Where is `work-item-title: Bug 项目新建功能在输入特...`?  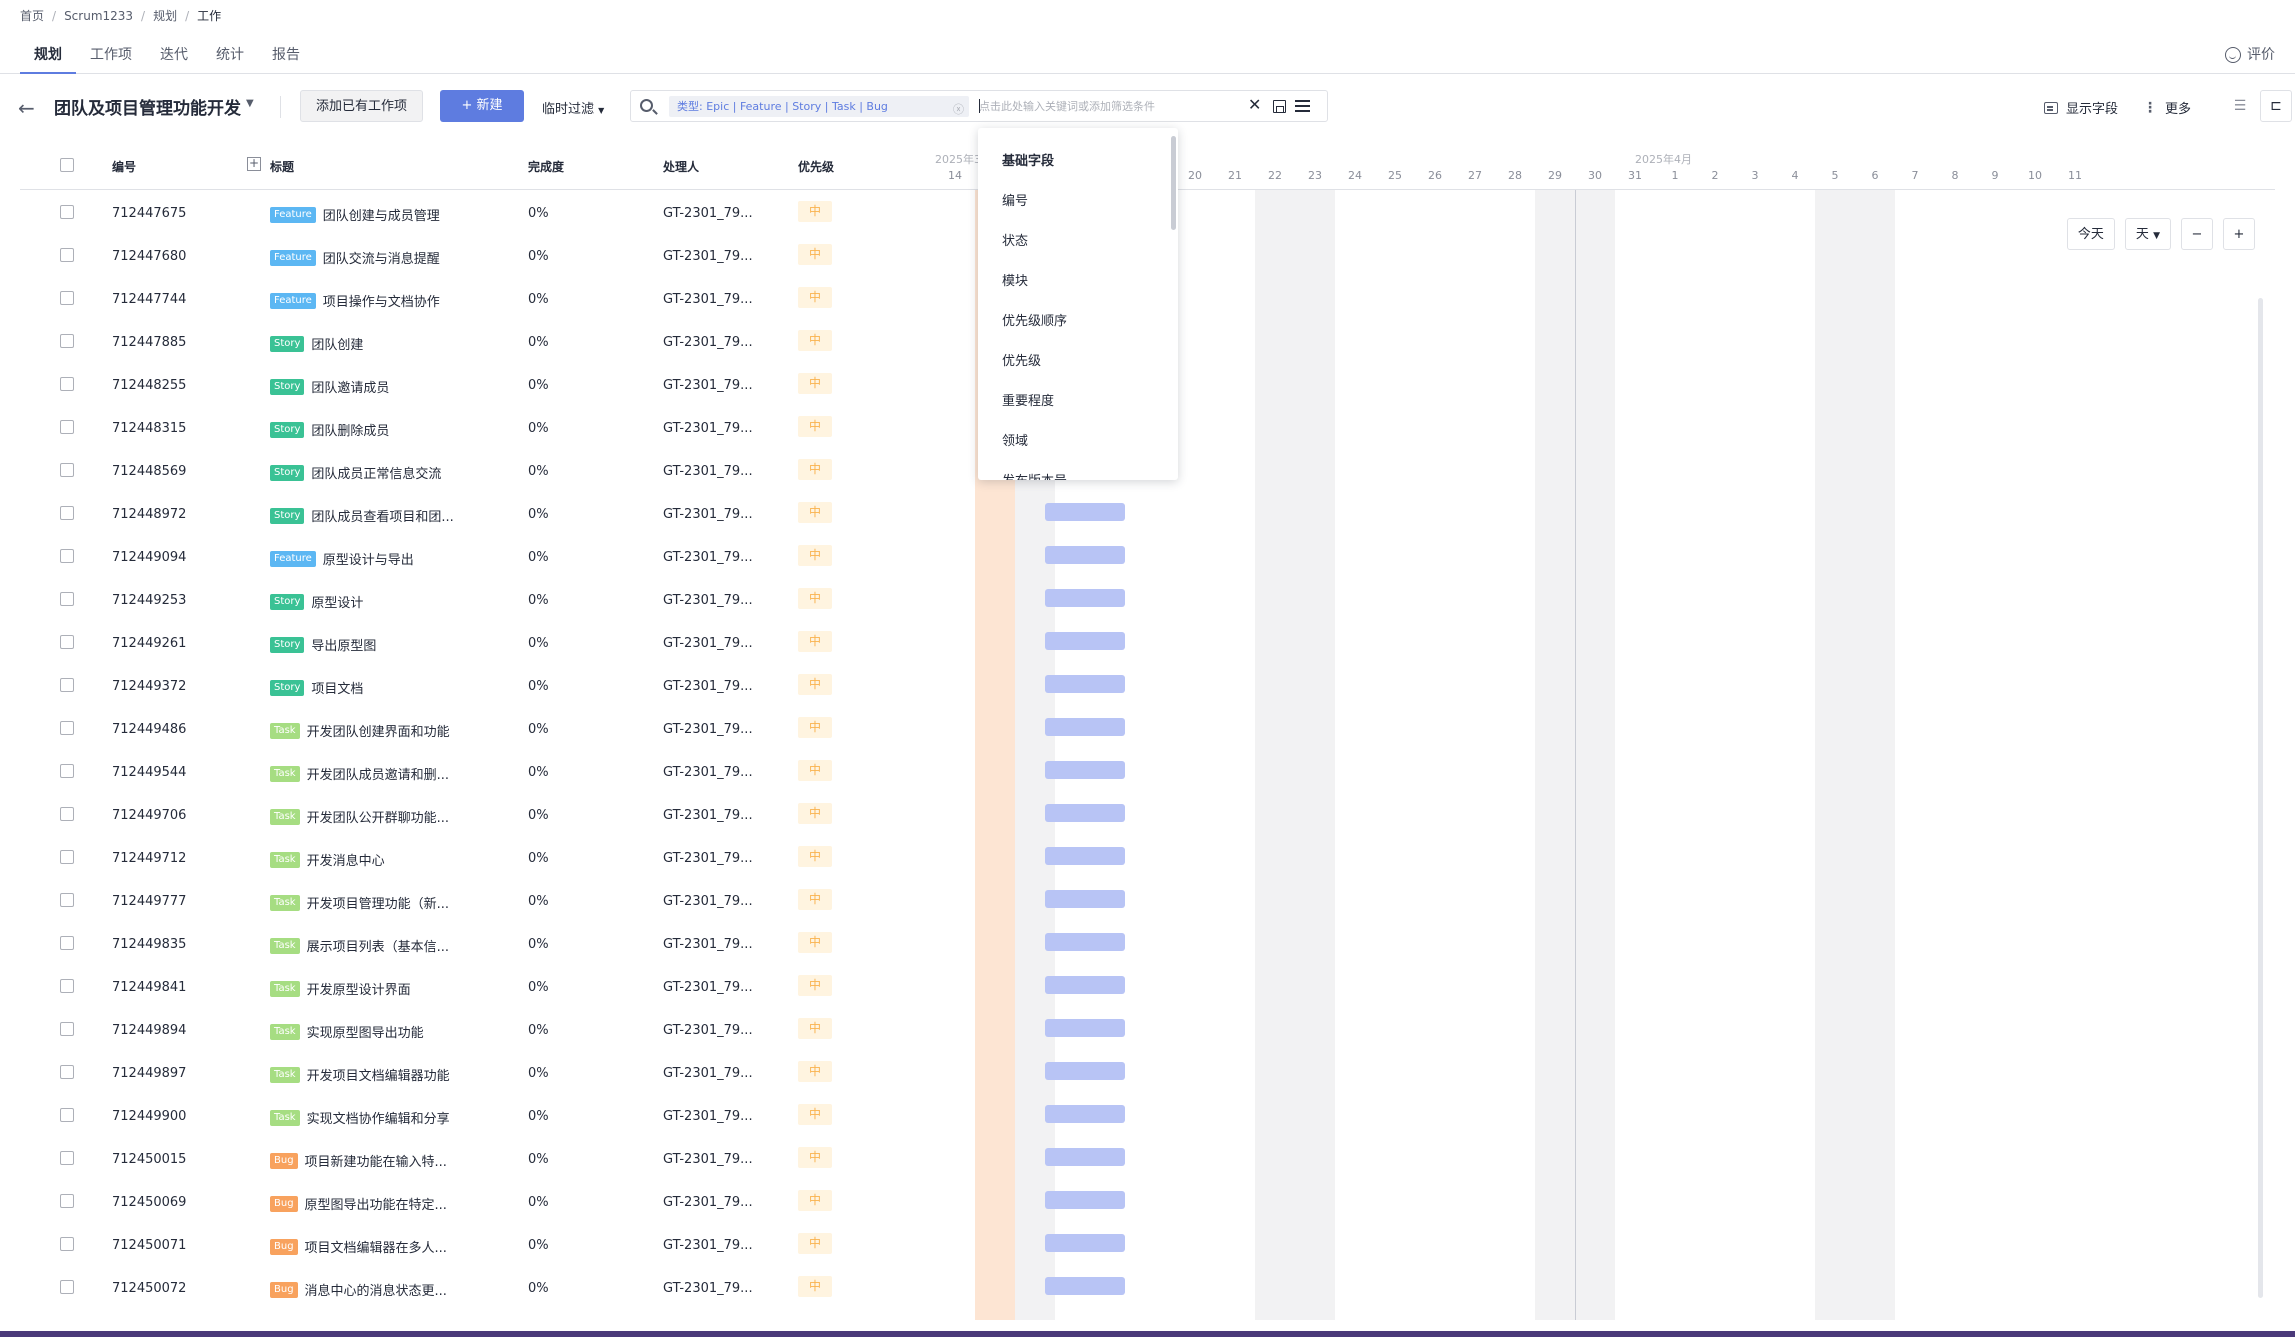 work-item-title: Bug 项目新建功能在输入特... is located at coordinates (358, 1160).